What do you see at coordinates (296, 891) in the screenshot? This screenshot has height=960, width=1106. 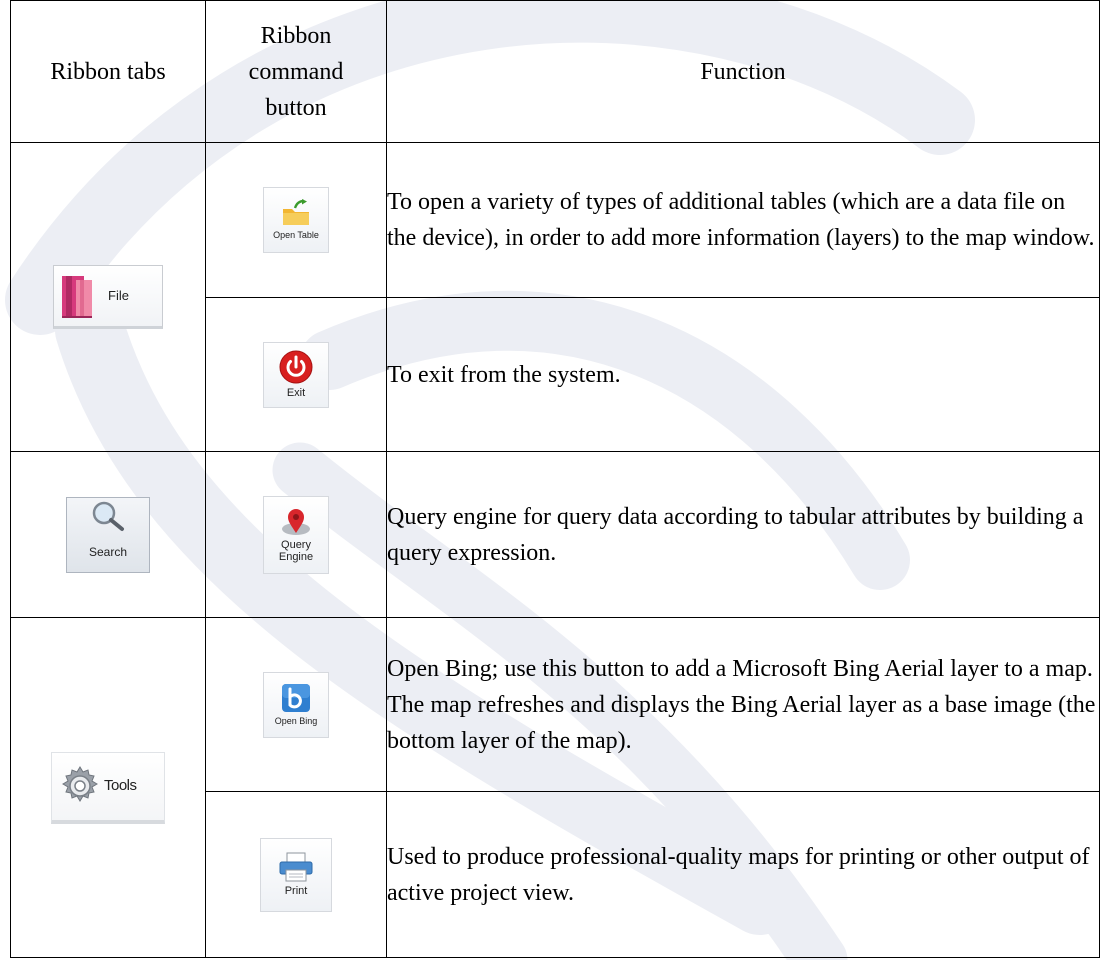 I see `print-label: Print` at bounding box center [296, 891].